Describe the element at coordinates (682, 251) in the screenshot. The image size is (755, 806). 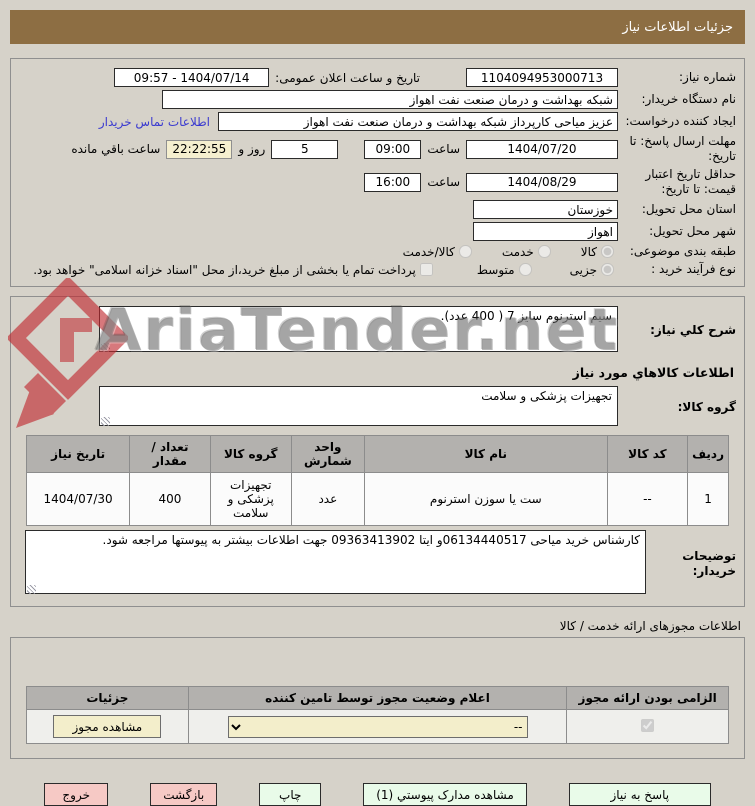
I see `subject-class-label: طبقه بندی موضوعی:` at that location.